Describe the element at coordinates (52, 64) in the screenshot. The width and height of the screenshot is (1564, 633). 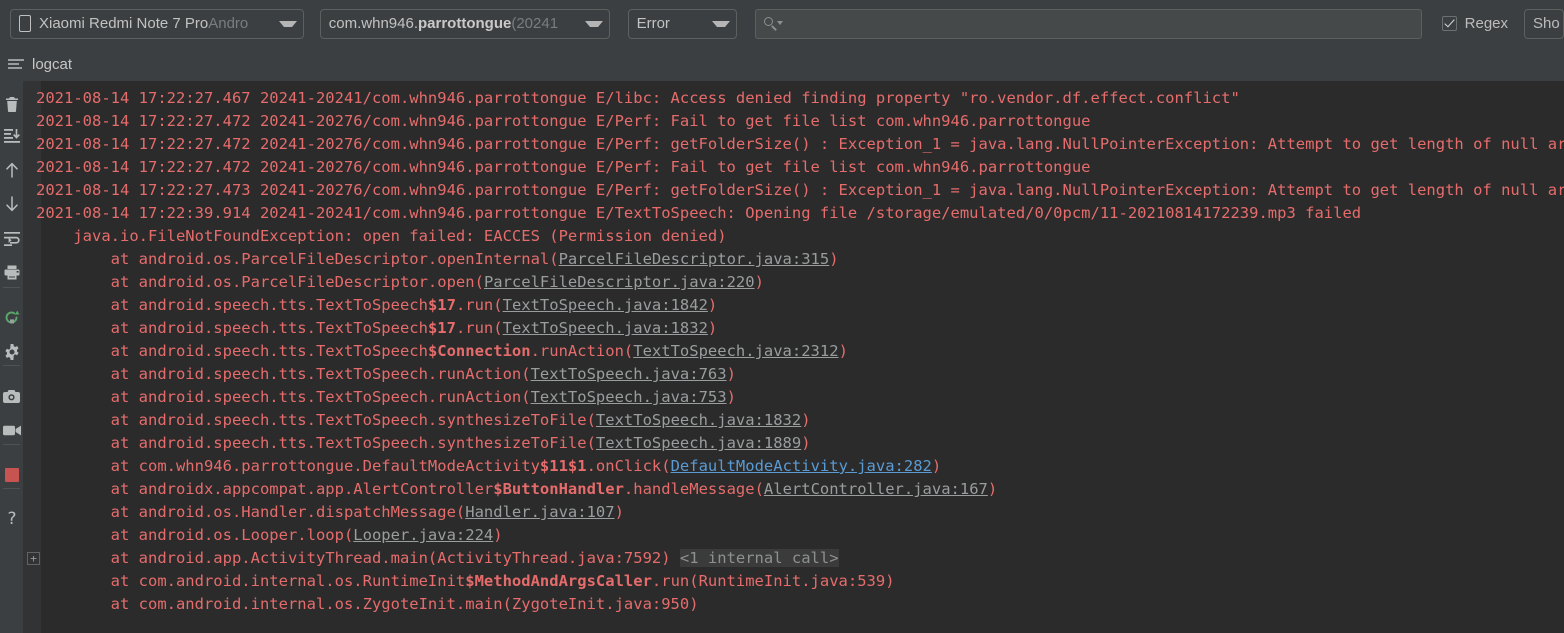
I see `tab-logcat-label: logcat` at that location.